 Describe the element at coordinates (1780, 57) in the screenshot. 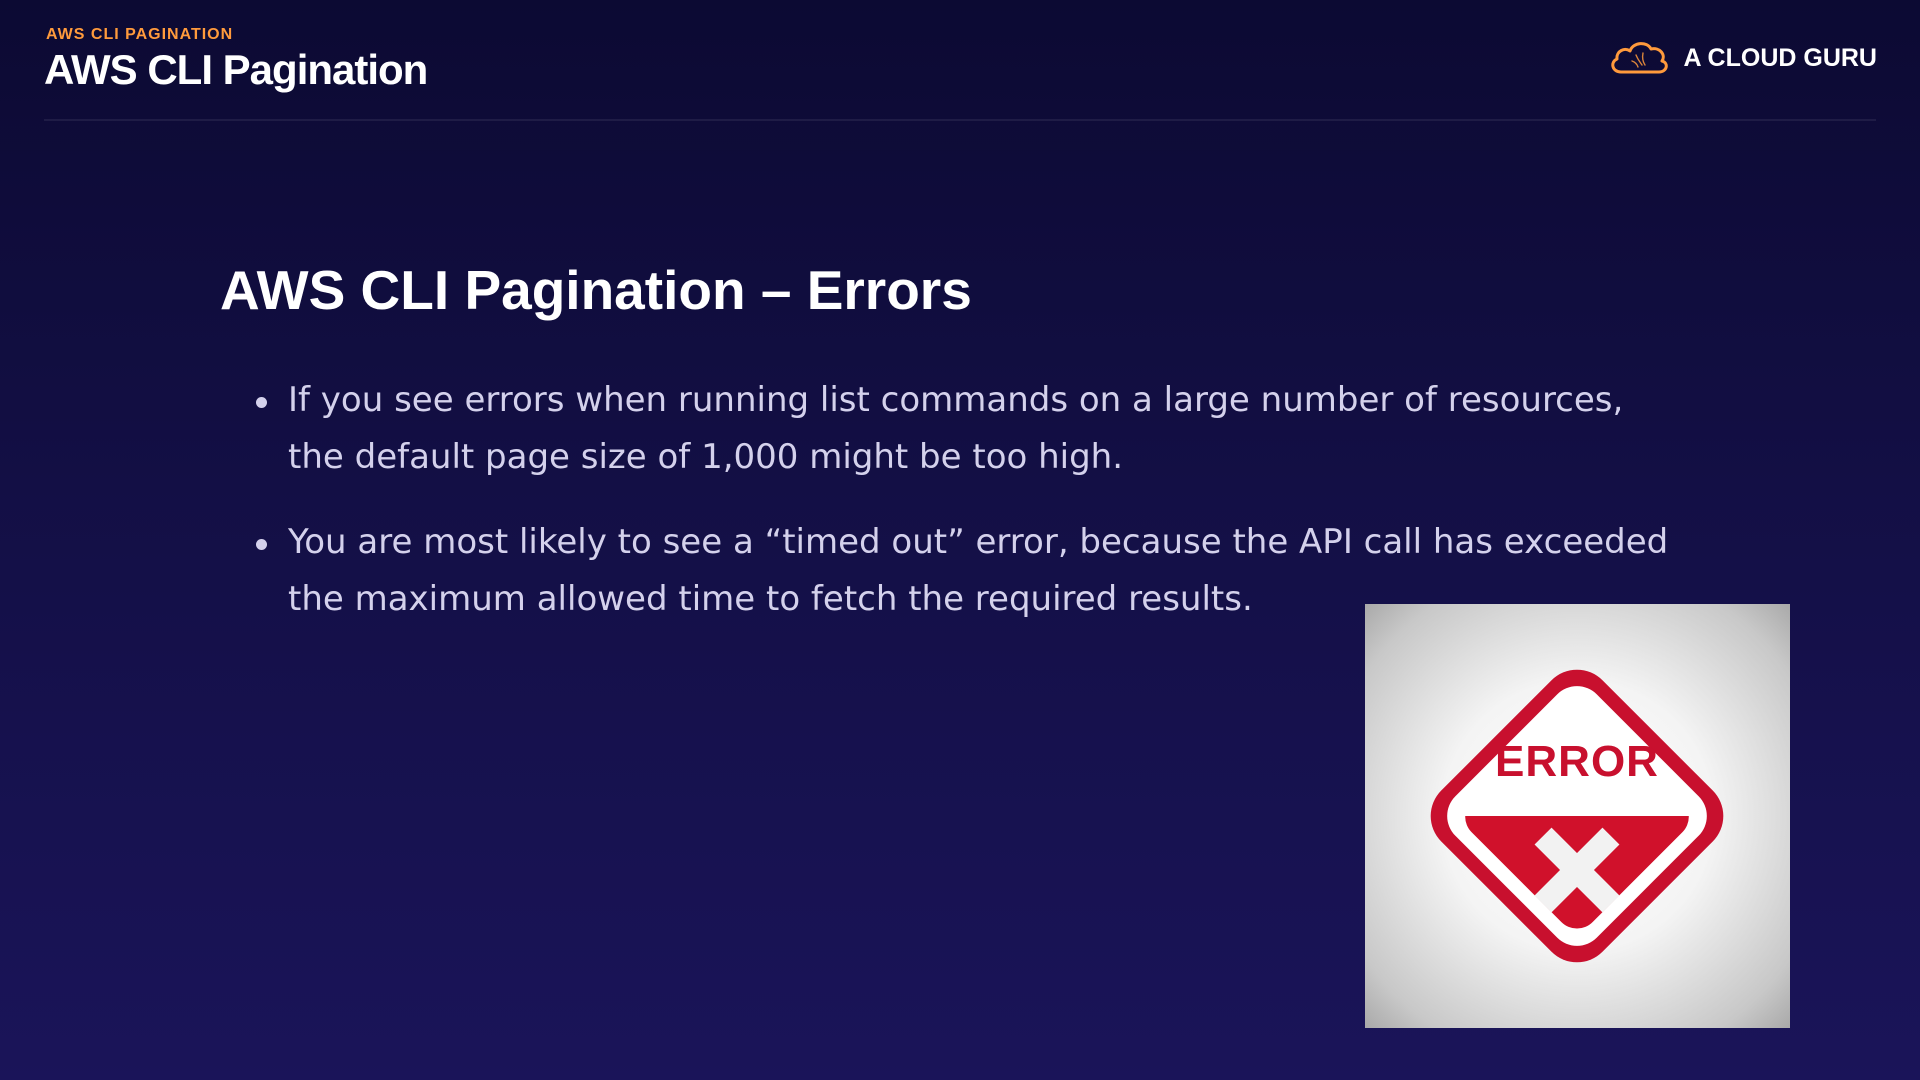

I see `brand-name: A CLOUD GURU` at that location.